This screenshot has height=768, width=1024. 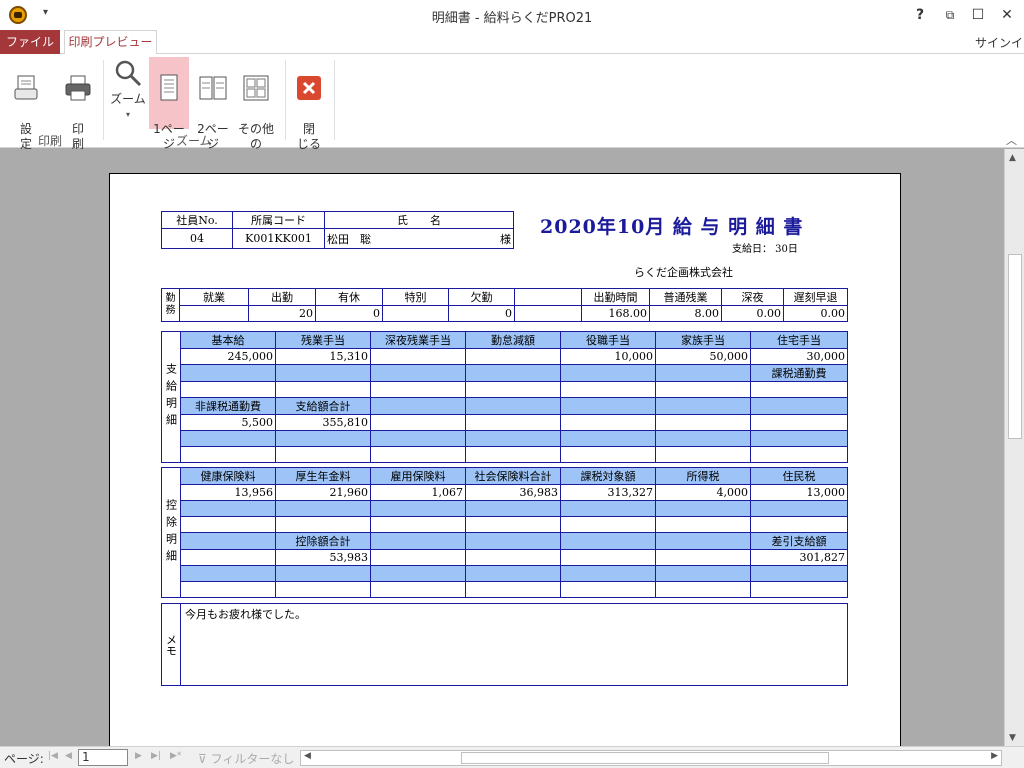 I want to click on last-page-icon: ▶|, so click(x=156, y=756).